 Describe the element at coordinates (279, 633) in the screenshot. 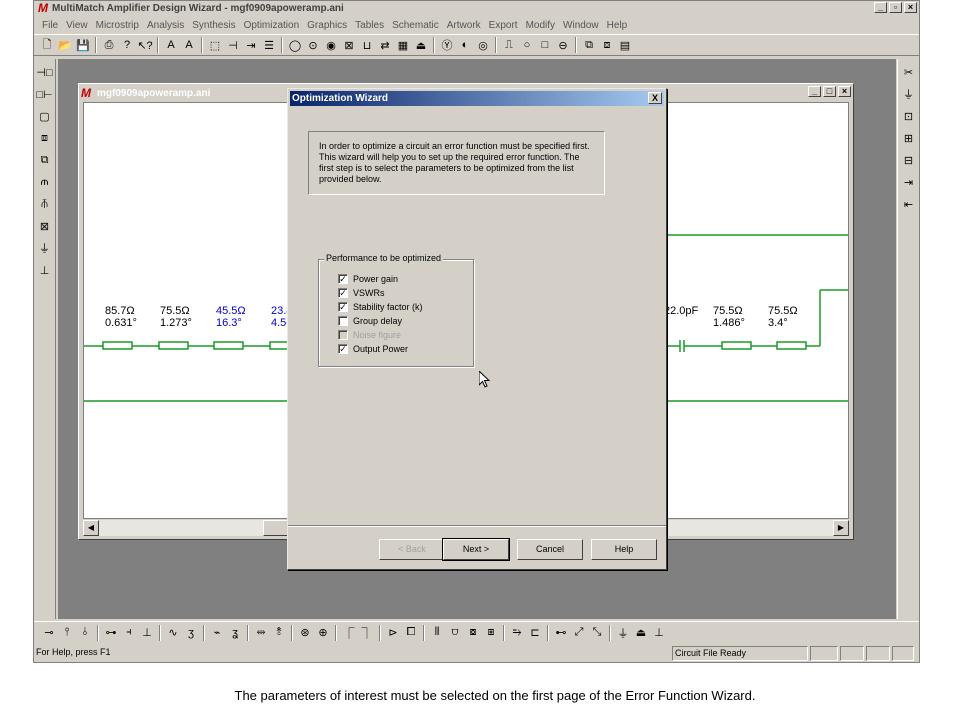

I see `coupled-icon: ⥉` at that location.